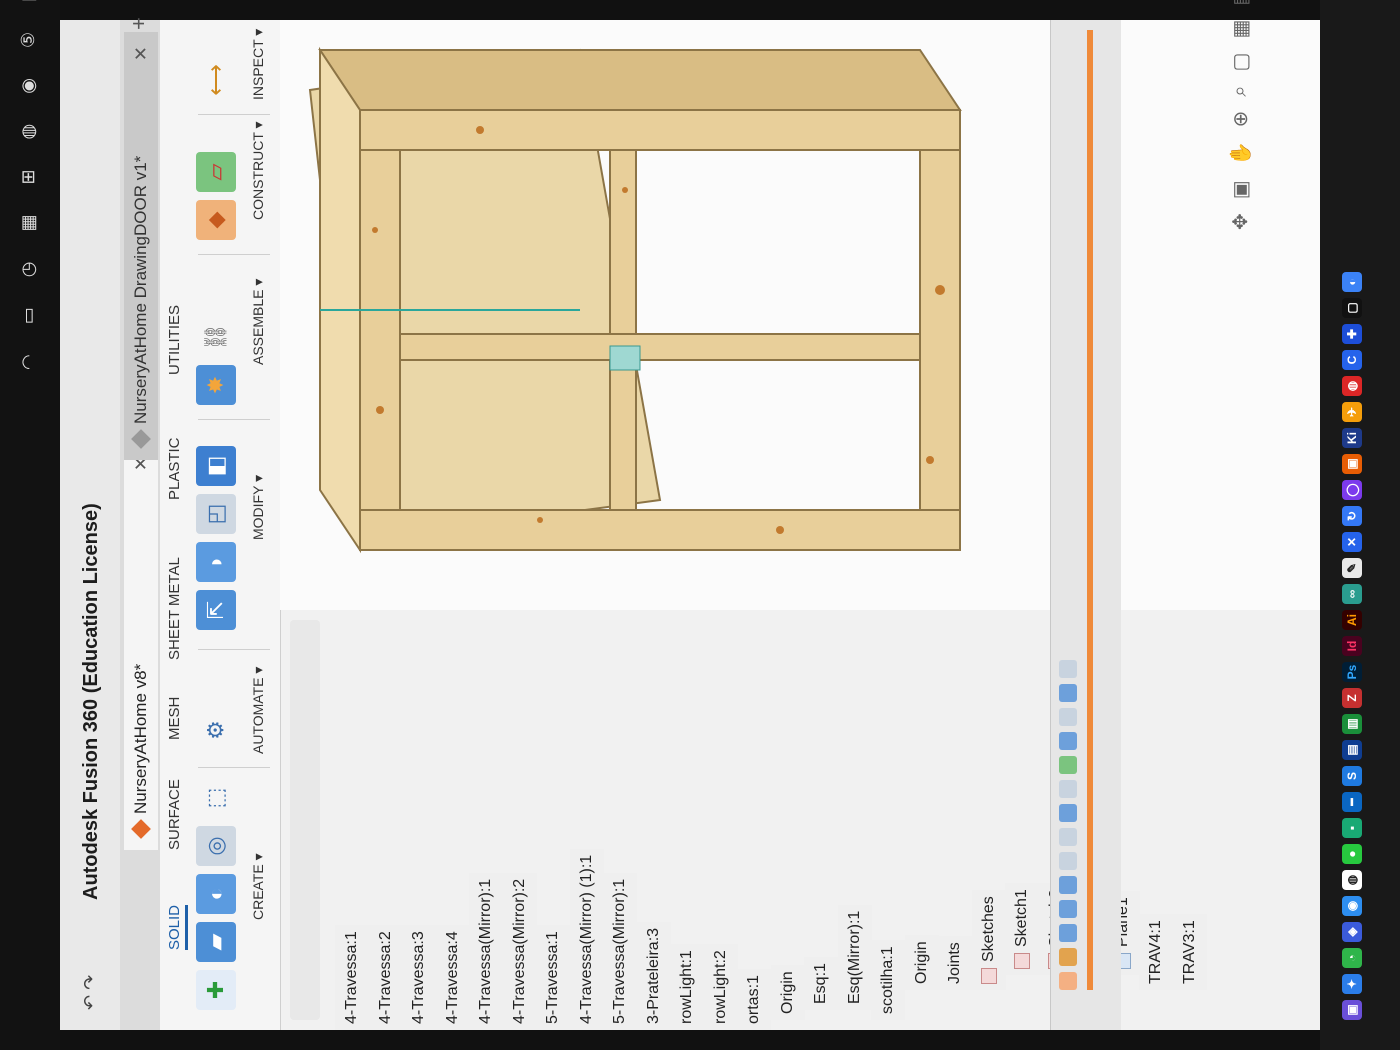 The image size is (1400, 1050). What do you see at coordinates (174, 468) in the screenshot?
I see `tab-plastic: PLASTIC` at bounding box center [174, 468].